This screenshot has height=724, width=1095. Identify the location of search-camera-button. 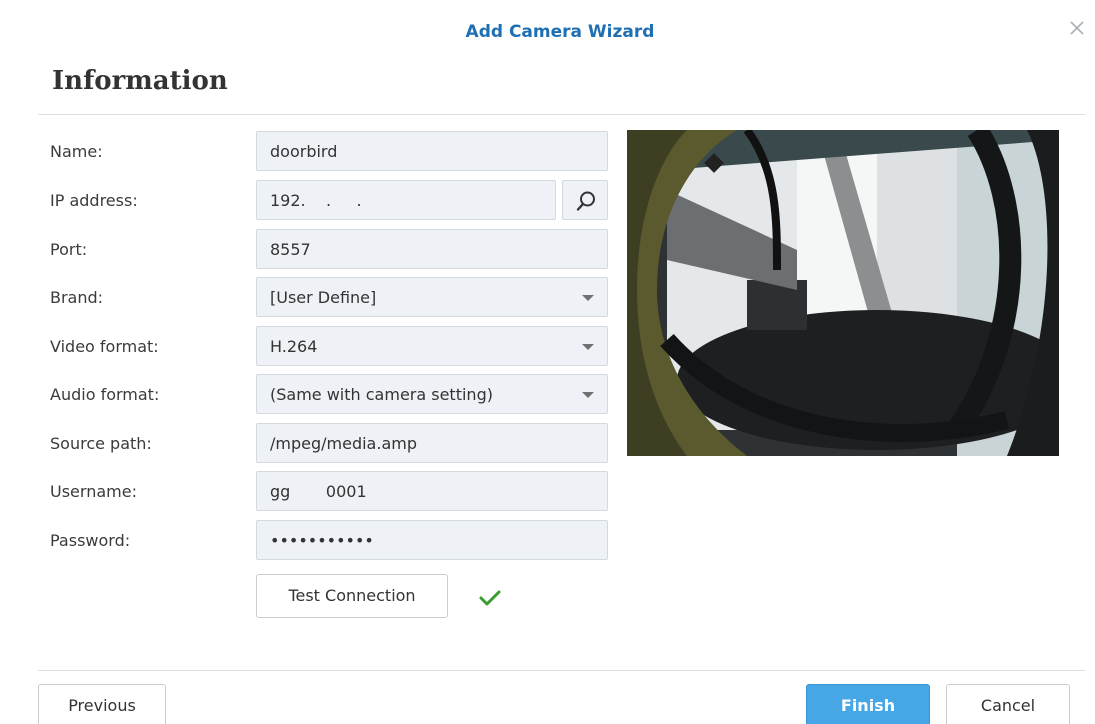
(585, 200).